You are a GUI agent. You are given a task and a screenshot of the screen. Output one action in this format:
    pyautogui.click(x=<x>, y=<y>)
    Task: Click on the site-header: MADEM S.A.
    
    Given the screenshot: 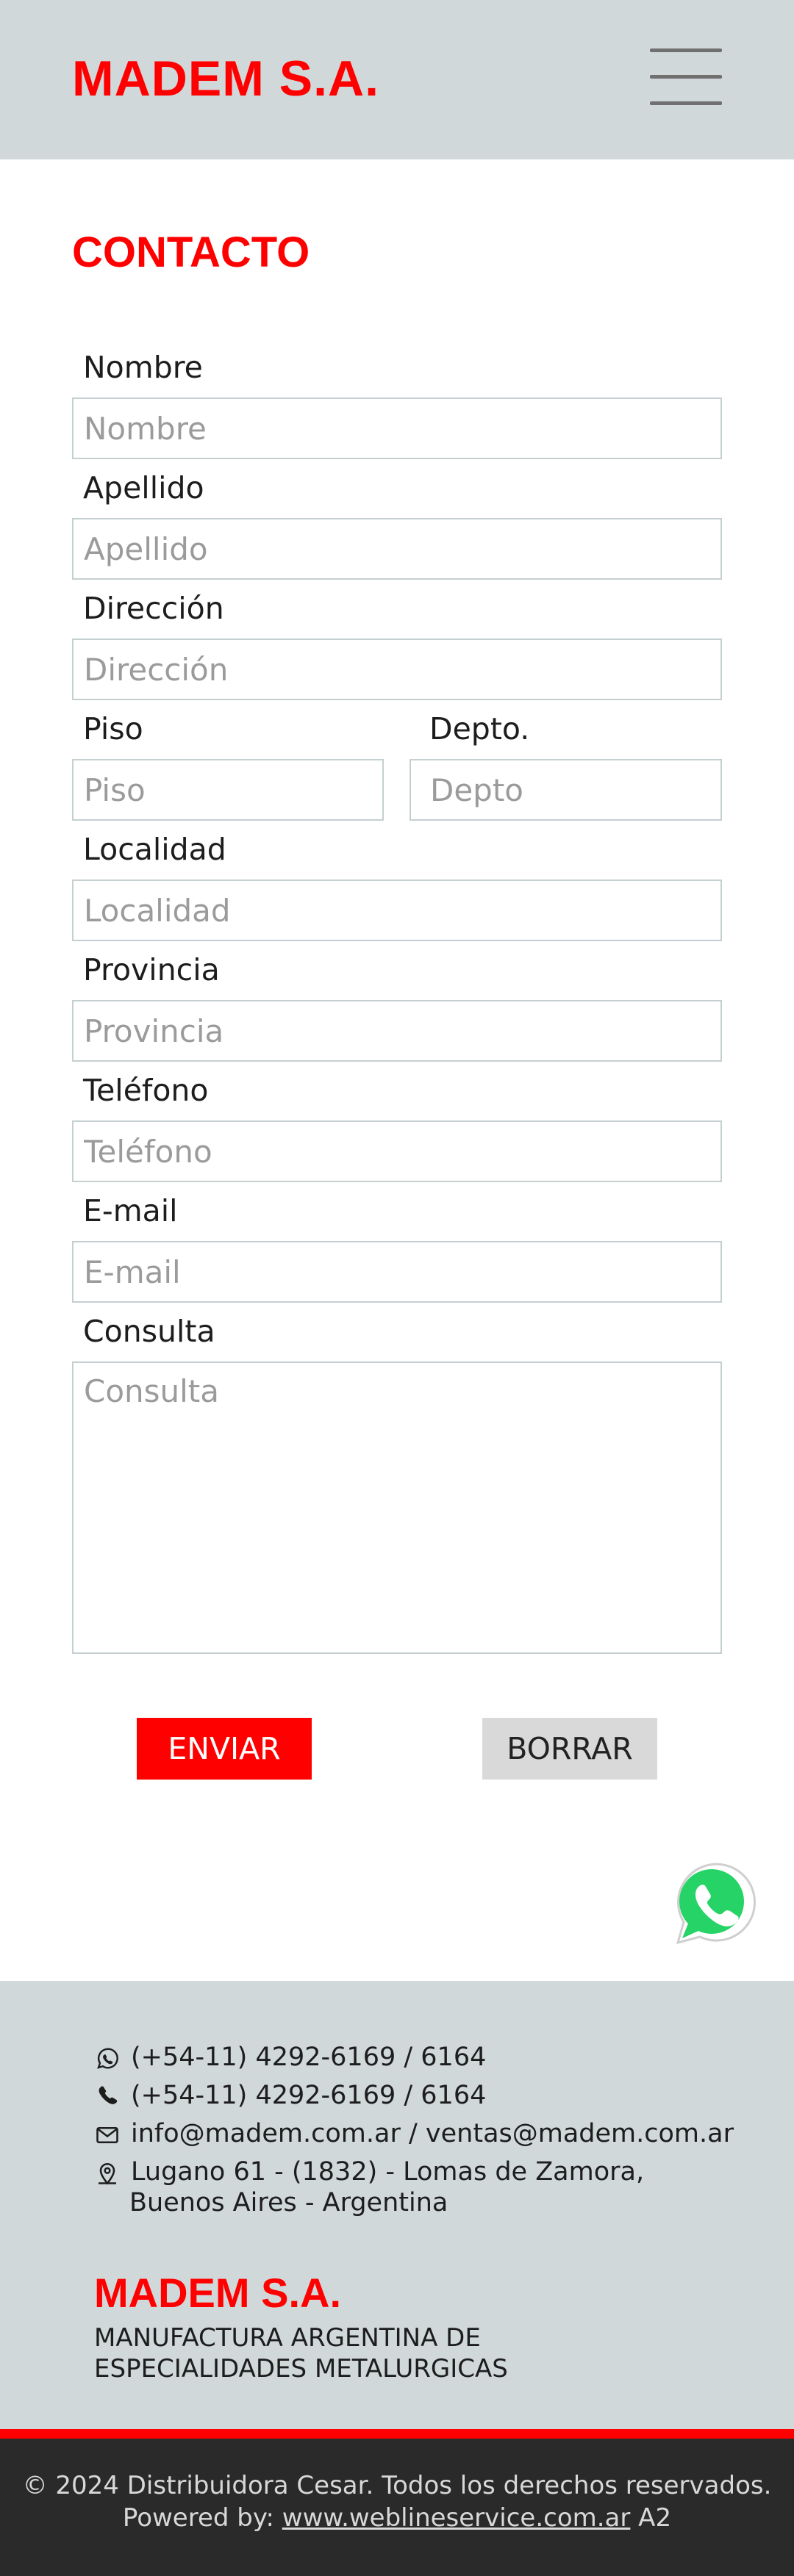 What is the action you would take?
    pyautogui.click(x=397, y=79)
    